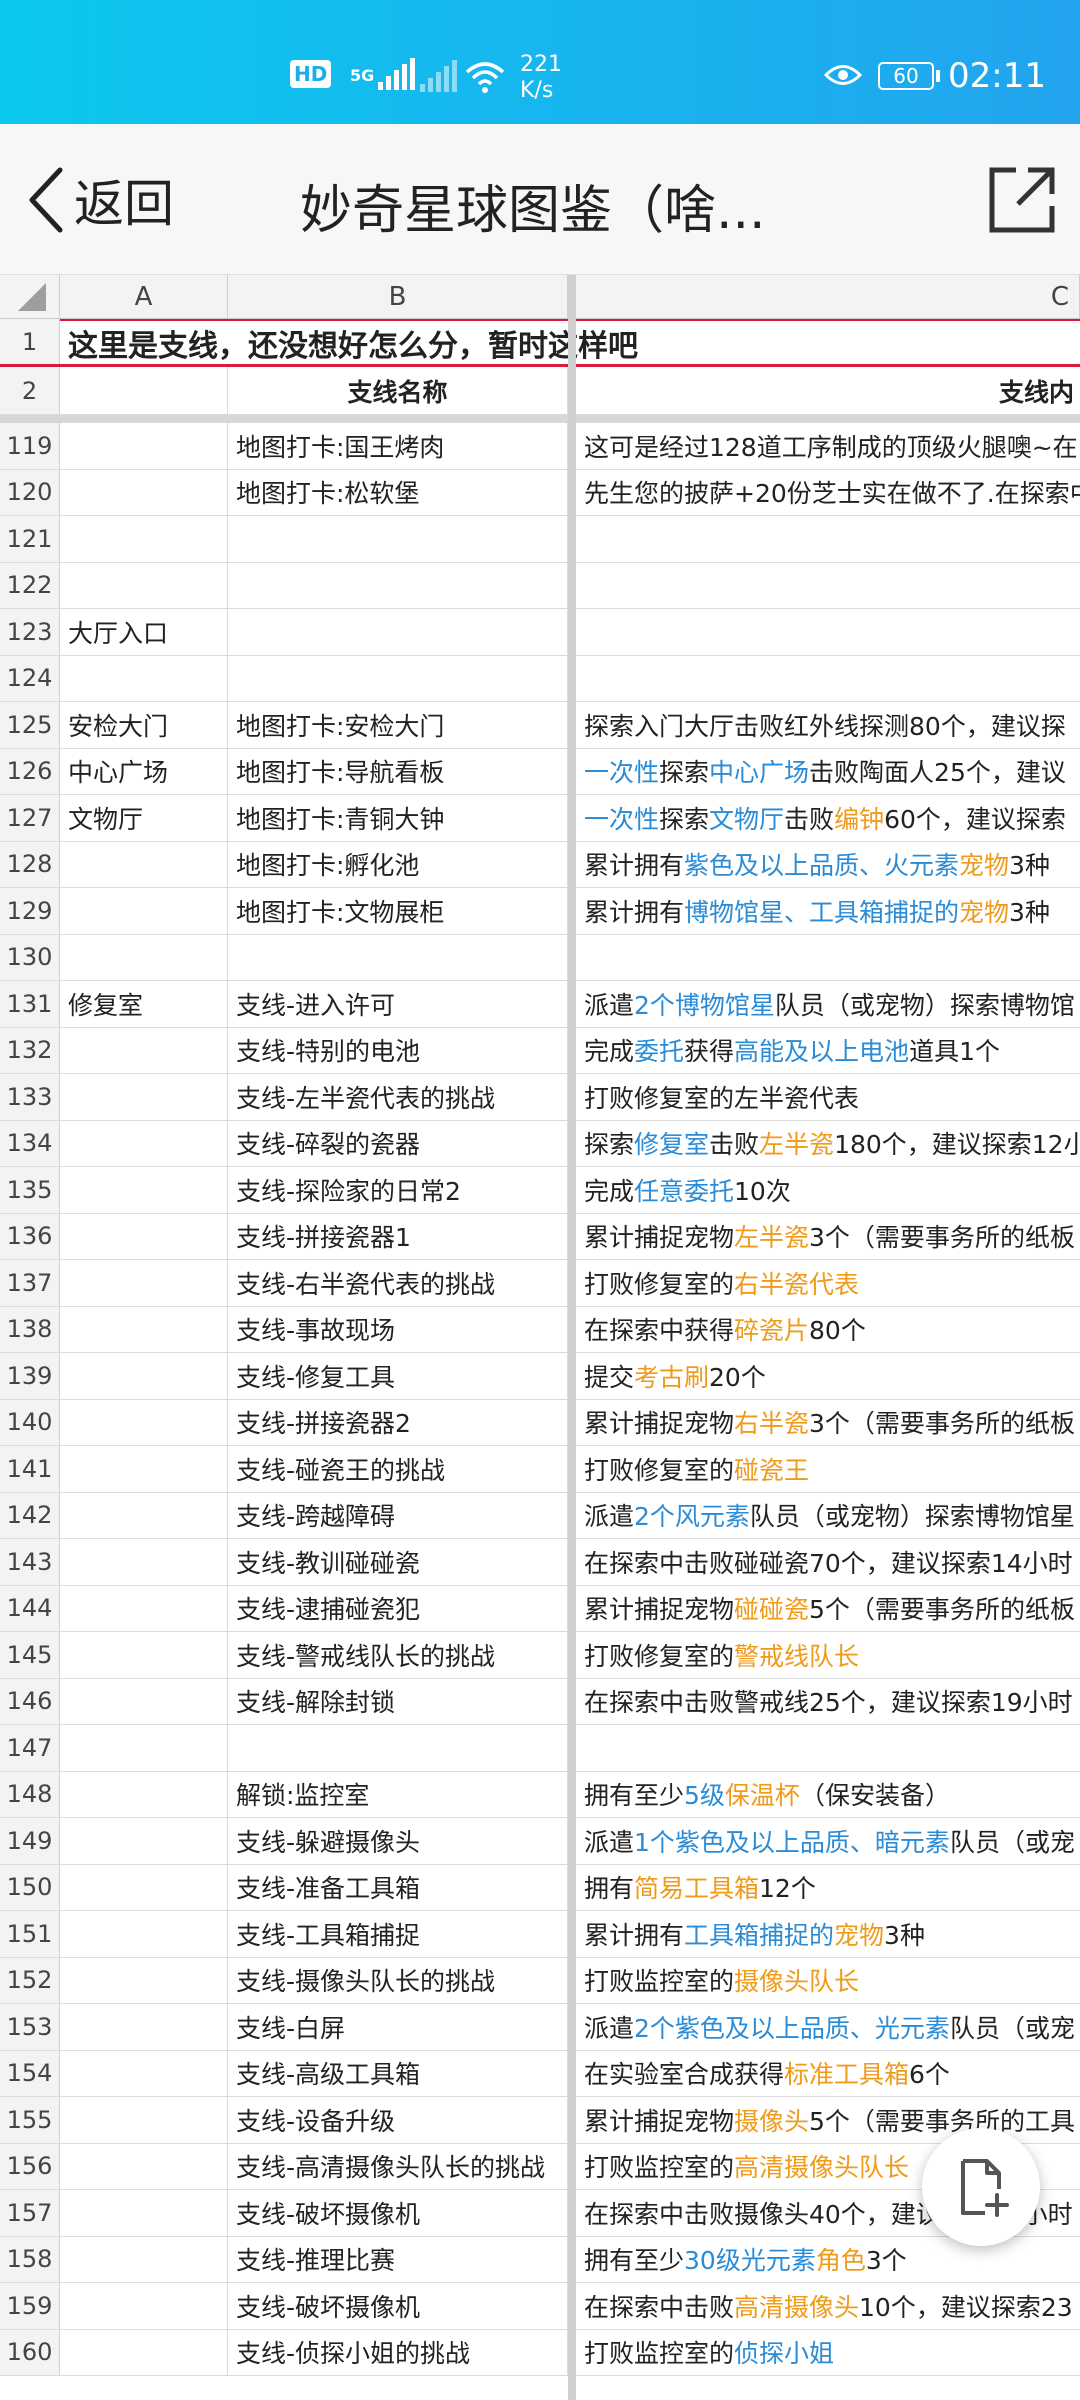 This screenshot has width=1080, height=2400. Describe the element at coordinates (828, 1934) in the screenshot. I see `cell-quest-content: 累计拥有 工具箱捕捉的 宠物 3种` at that location.